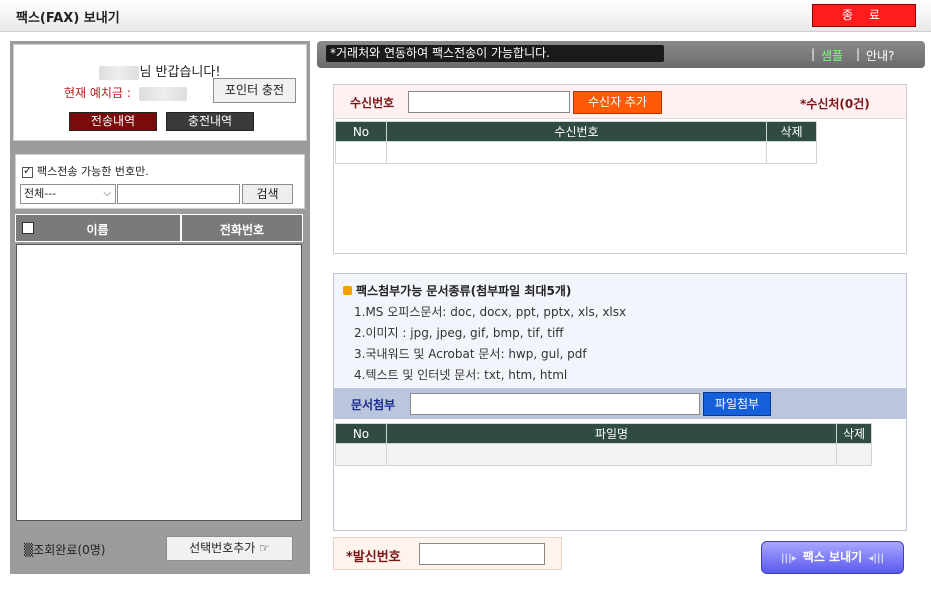  I want to click on send-history-button: 전송내역, so click(113, 121).